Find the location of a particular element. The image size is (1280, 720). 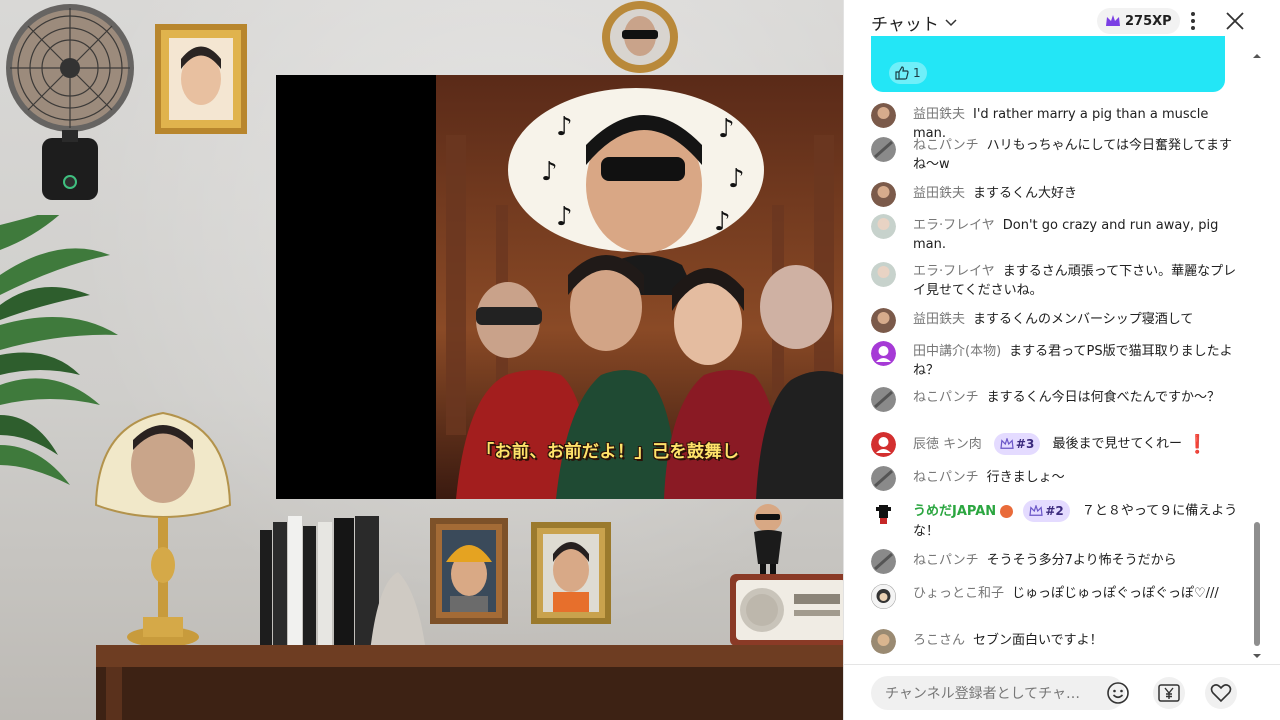

xp-badge: 275XP is located at coordinates (1138, 21).